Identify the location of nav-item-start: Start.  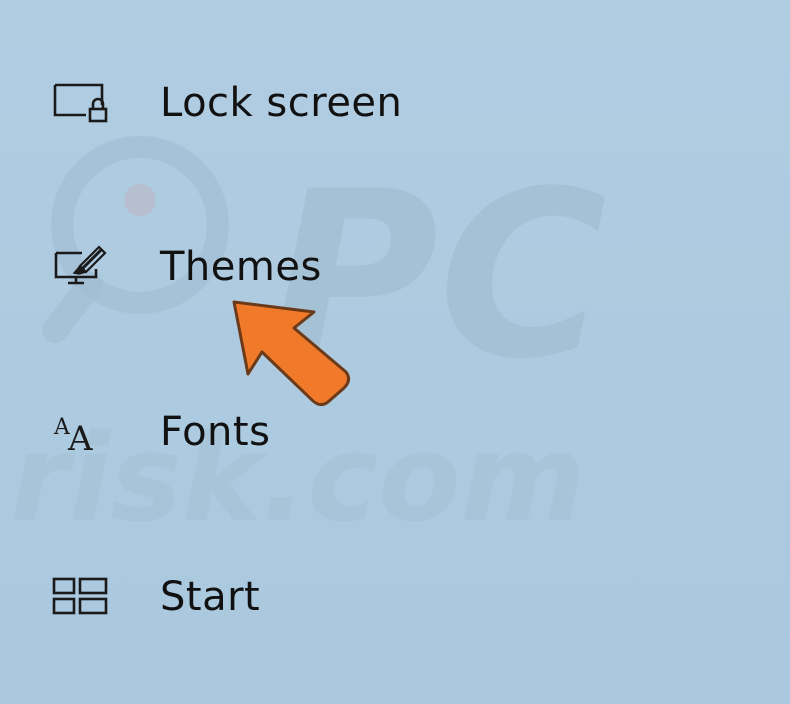
(320, 597).